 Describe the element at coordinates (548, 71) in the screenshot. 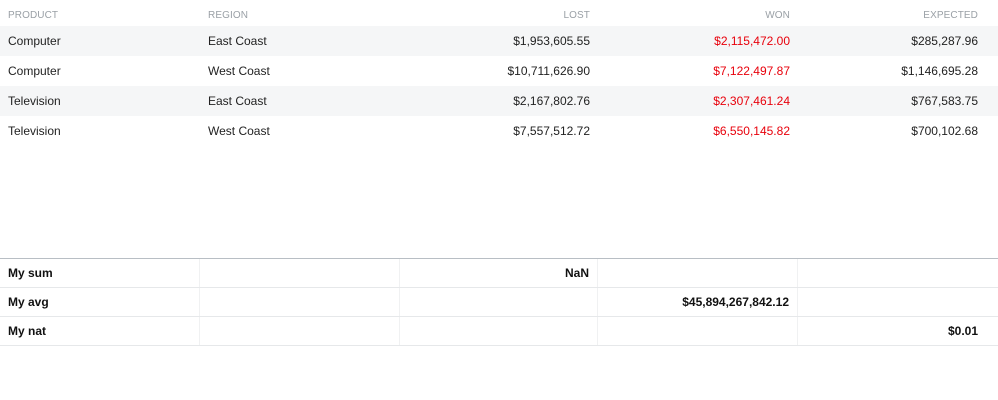

I see `cell-lost: $10,711,626.90` at that location.